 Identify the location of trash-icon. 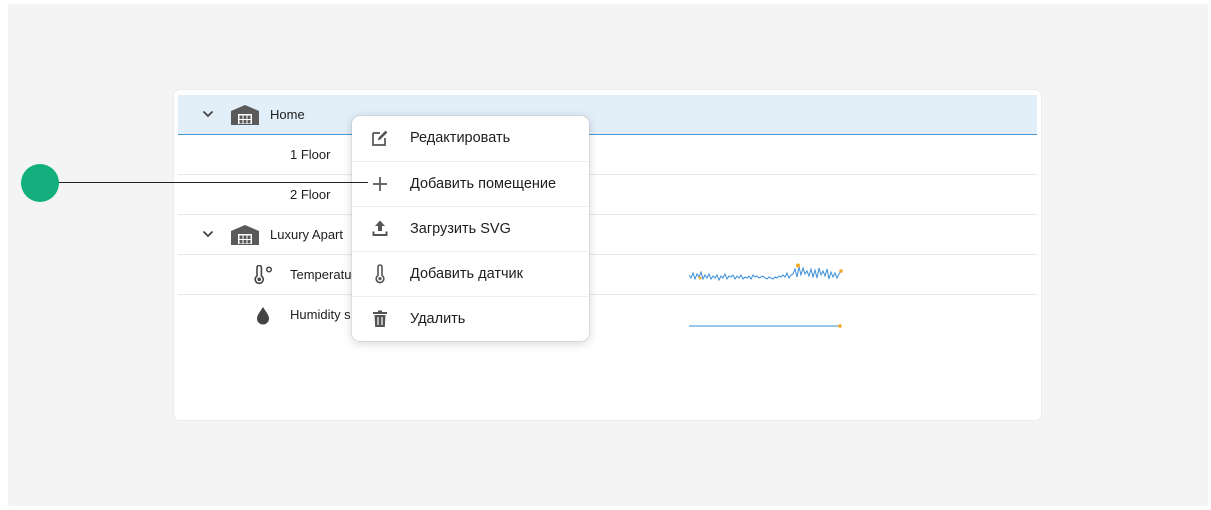
(380, 318).